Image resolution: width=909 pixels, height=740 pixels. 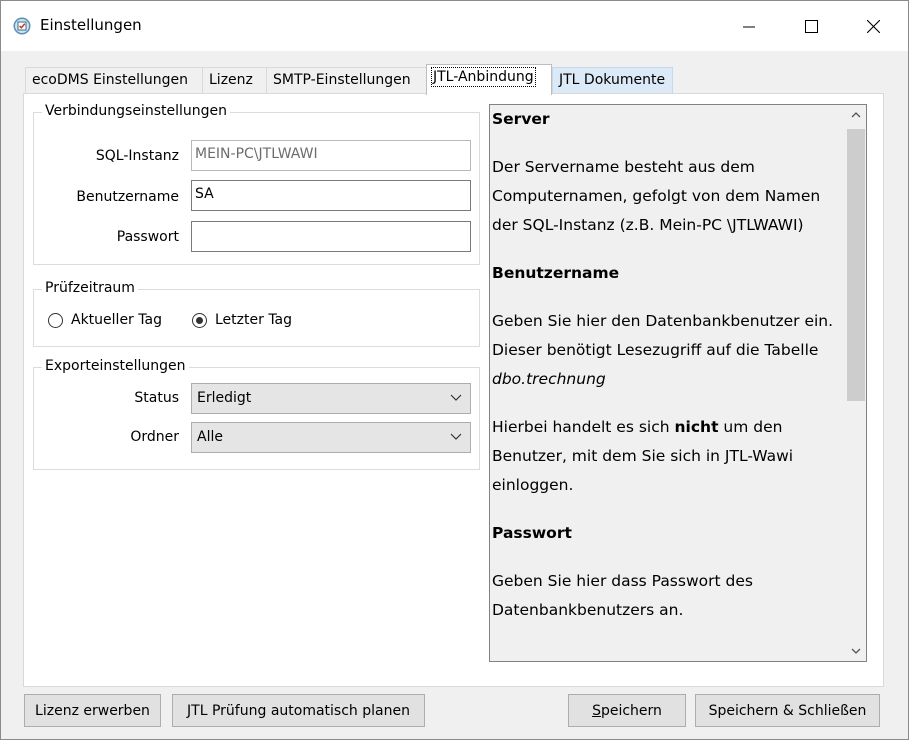 I want to click on tab-ecodms-settings: ecoDMS Einstellungen, so click(x=114, y=80).